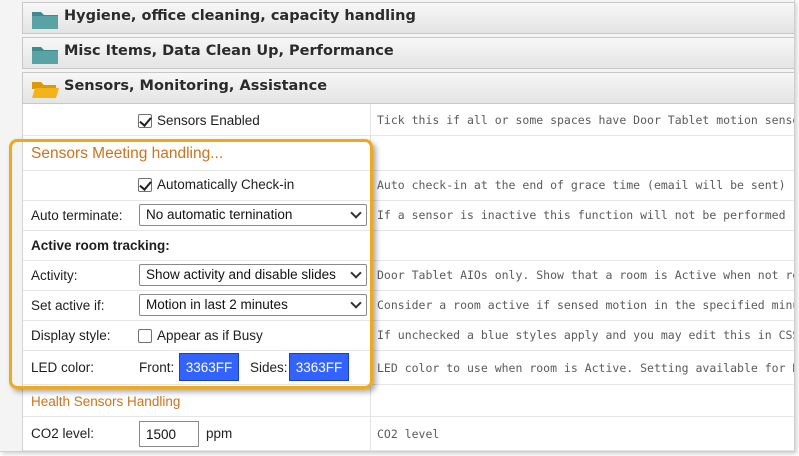  I want to click on activity-select: Show activity and disable slides, so click(253, 275).